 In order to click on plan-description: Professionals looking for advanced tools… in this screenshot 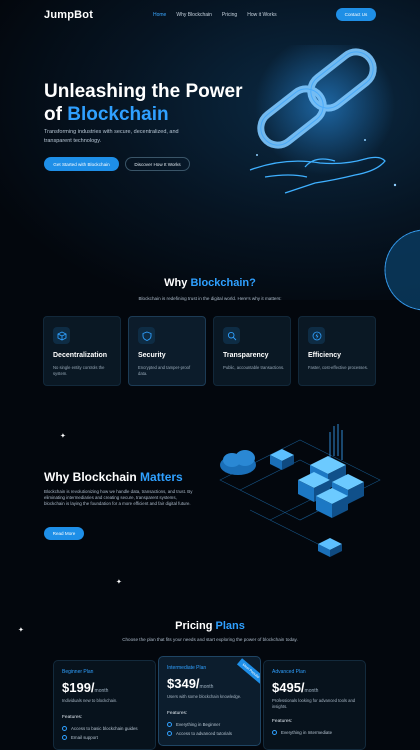, I will do `click(314, 703)`.